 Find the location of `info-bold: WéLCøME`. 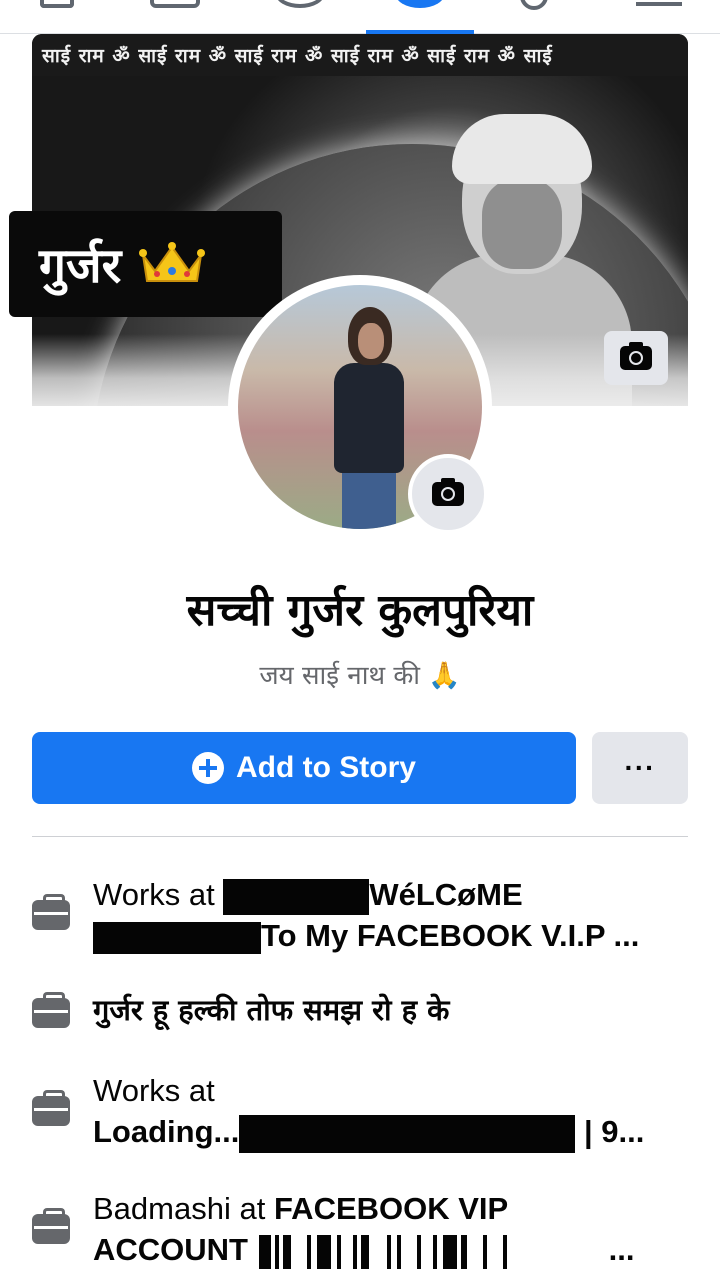

info-bold: WéLCøME is located at coordinates (446, 894).